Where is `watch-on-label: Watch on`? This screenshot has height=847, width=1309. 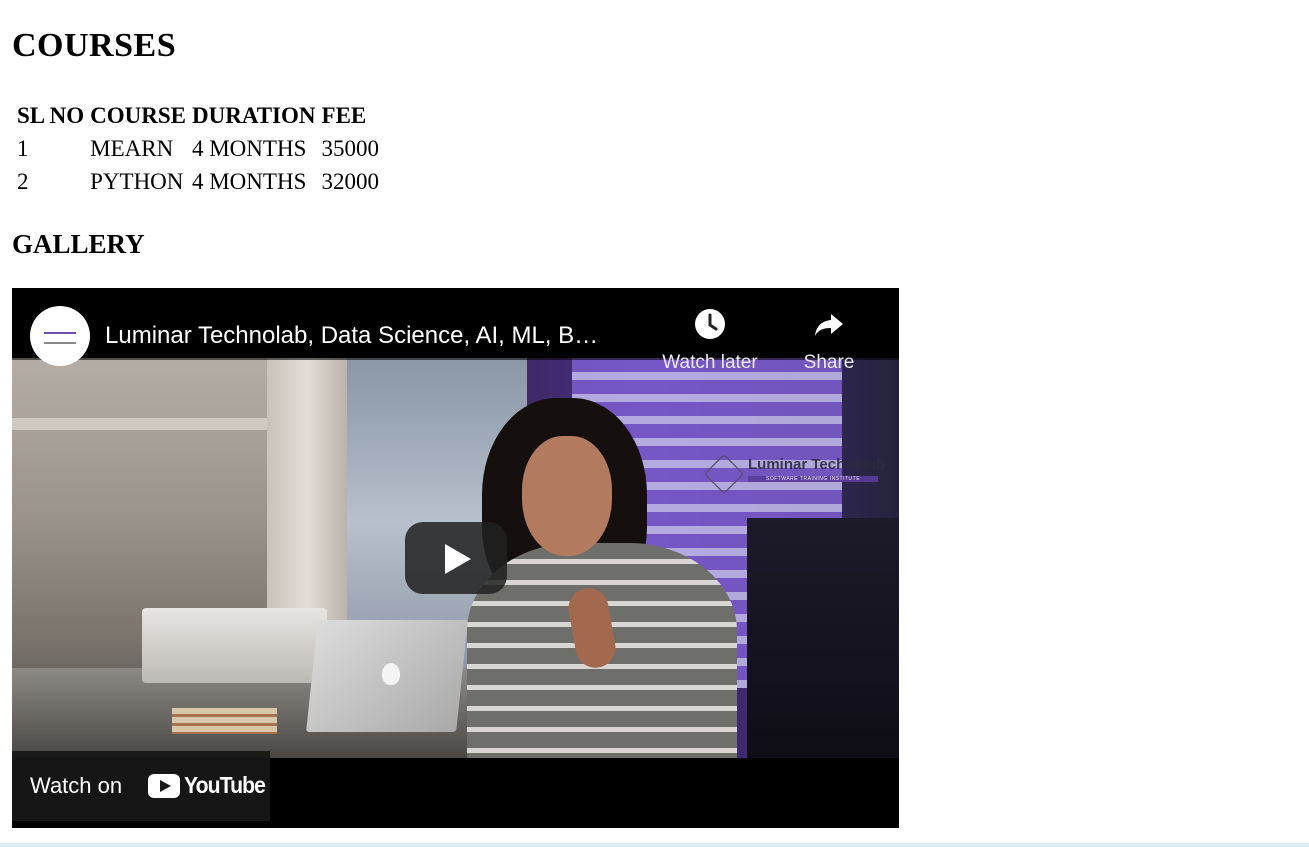
watch-on-label: Watch on is located at coordinates (76, 785).